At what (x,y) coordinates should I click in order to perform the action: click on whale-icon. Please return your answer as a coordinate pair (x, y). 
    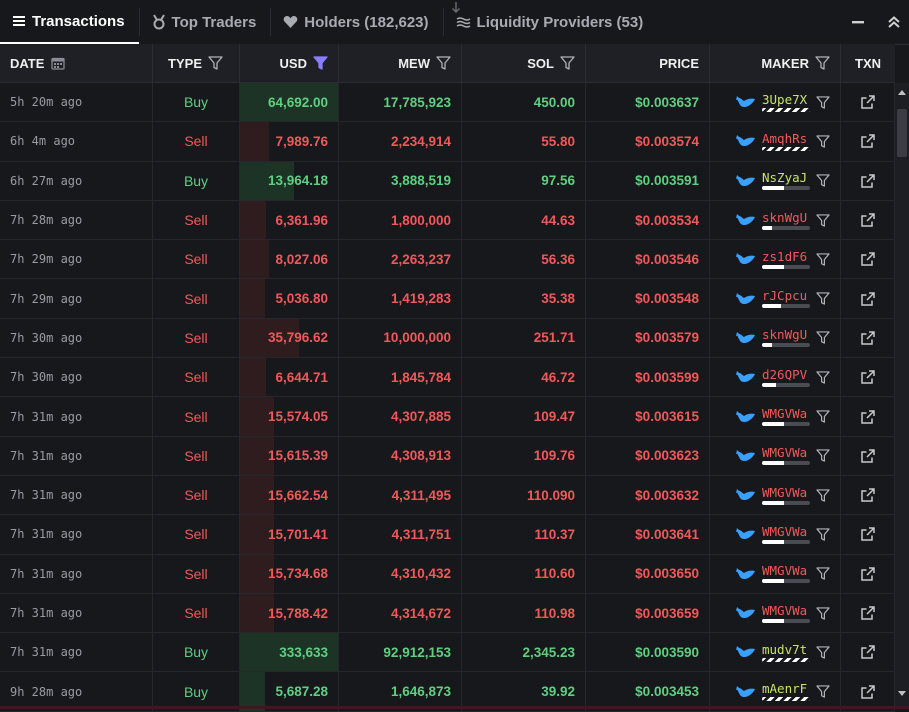
    Looking at the image, I should click on (745, 455).